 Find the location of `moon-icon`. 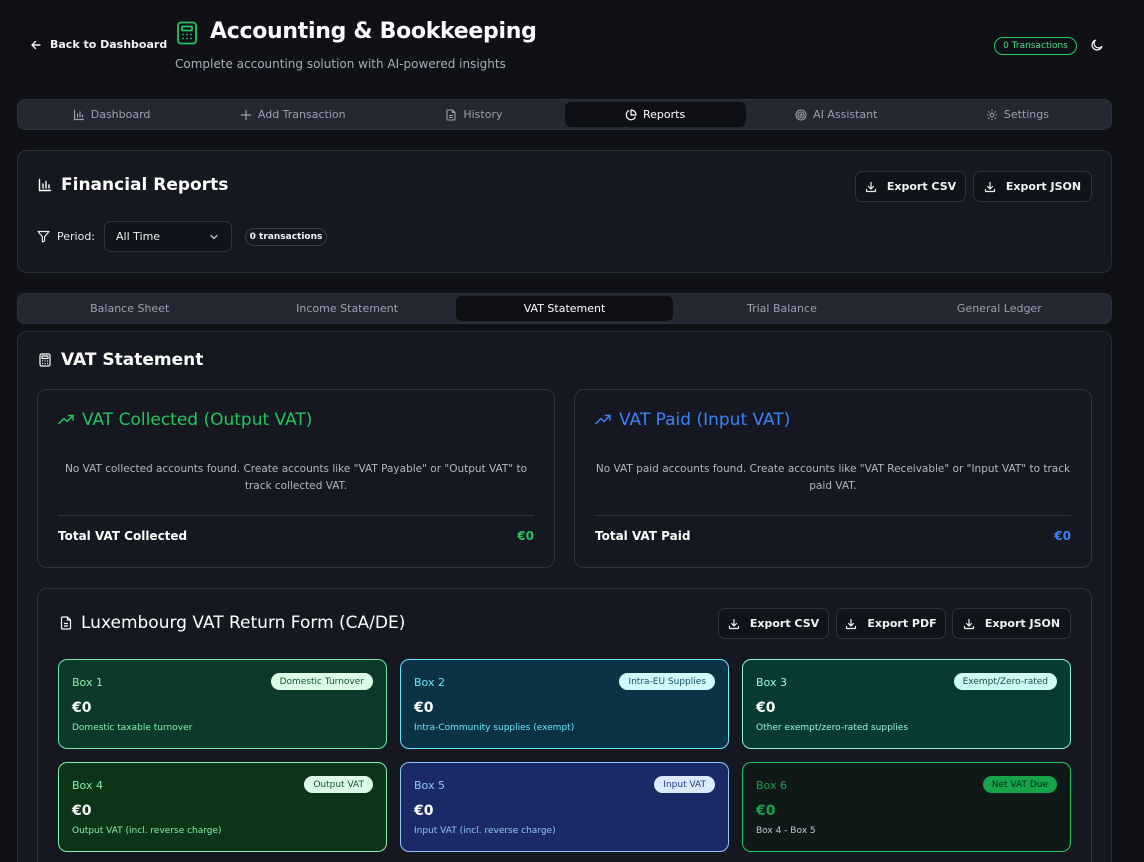

moon-icon is located at coordinates (1097, 45).